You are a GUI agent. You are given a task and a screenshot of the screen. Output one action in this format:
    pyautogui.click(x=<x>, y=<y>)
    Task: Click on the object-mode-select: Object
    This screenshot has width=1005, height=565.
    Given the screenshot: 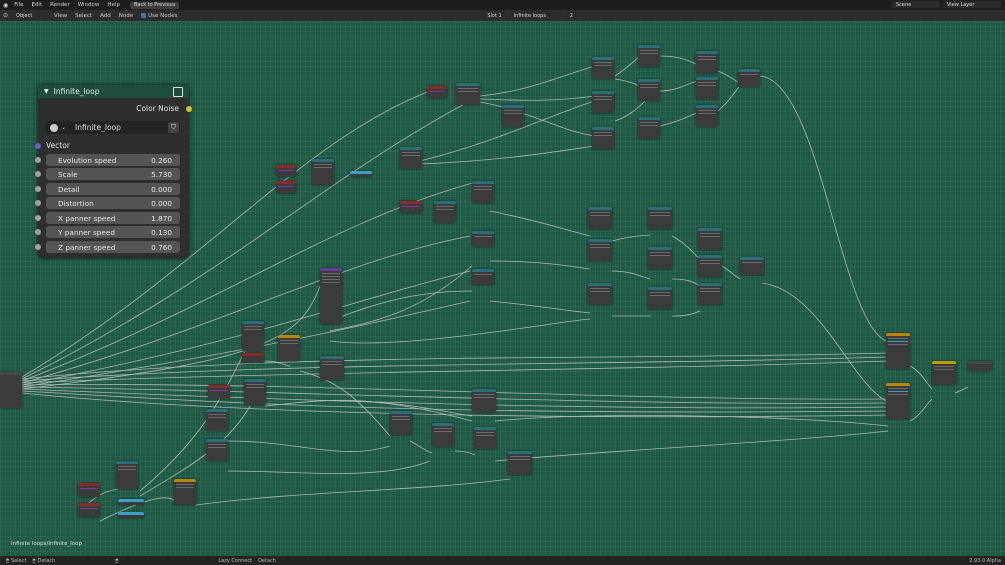 What is the action you would take?
    pyautogui.click(x=30, y=15)
    